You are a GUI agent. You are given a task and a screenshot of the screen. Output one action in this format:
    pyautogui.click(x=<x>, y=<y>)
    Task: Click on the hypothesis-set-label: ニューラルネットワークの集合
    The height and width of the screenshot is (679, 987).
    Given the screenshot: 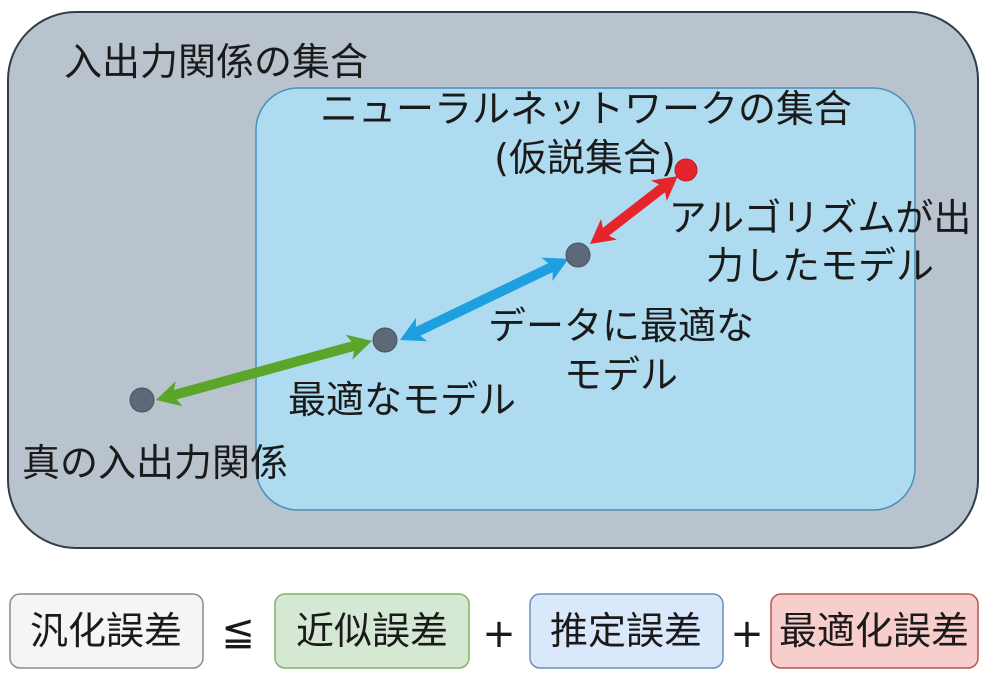 What is the action you would take?
    pyautogui.click(x=586, y=109)
    